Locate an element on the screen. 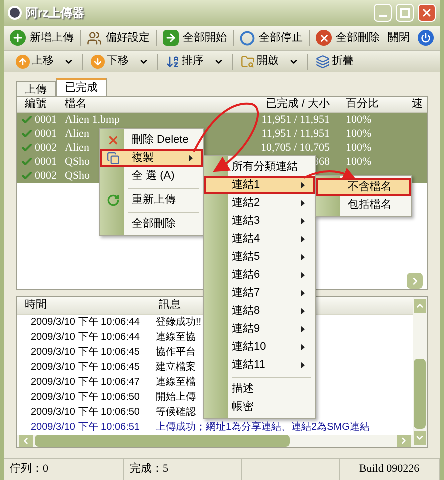 The height and width of the screenshot is (480, 444). chevron-left-icon is located at coordinates (26, 441).